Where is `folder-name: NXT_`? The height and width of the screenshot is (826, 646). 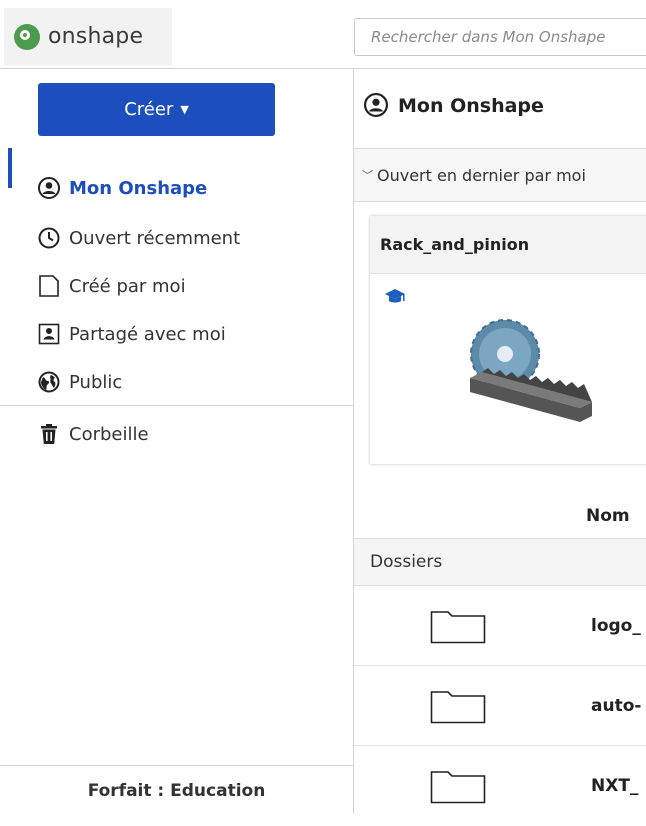
folder-name: NXT_ is located at coordinates (615, 786).